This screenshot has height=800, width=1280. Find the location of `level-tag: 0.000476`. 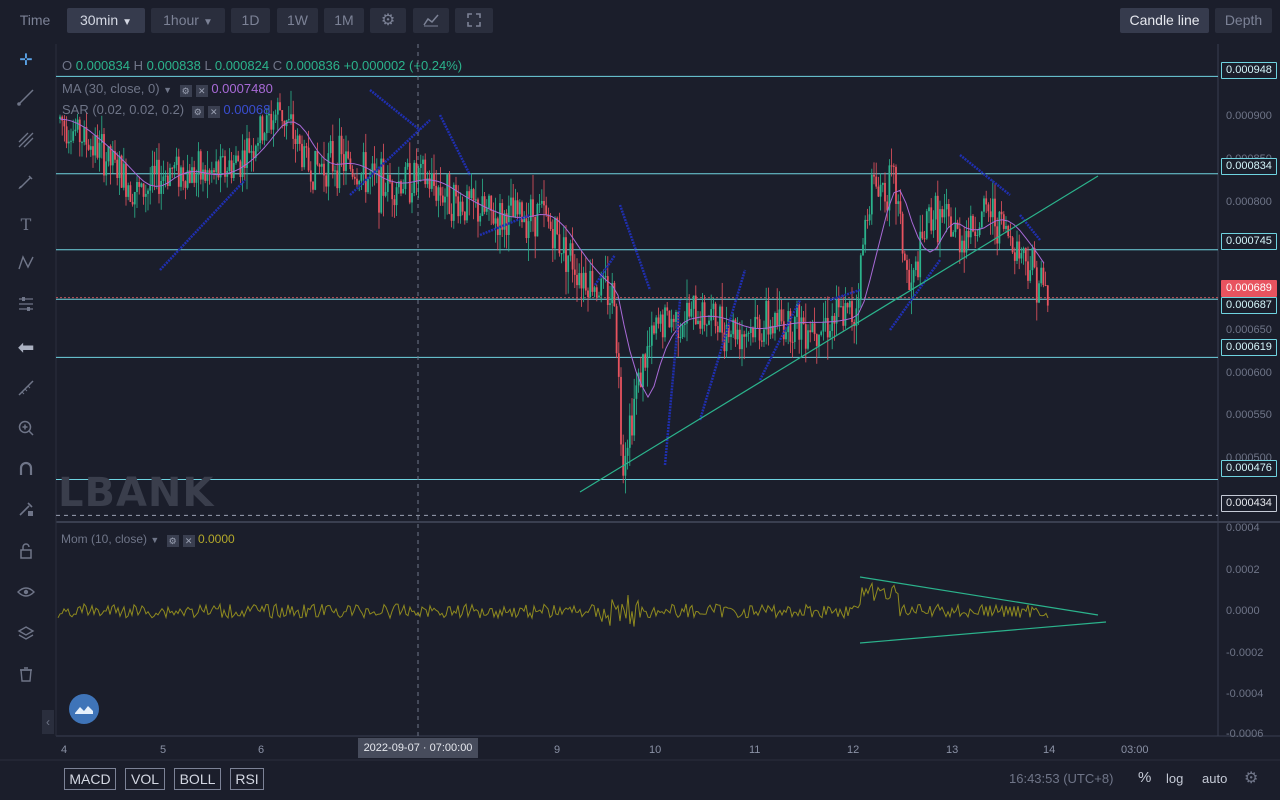

level-tag: 0.000476 is located at coordinates (1249, 468).